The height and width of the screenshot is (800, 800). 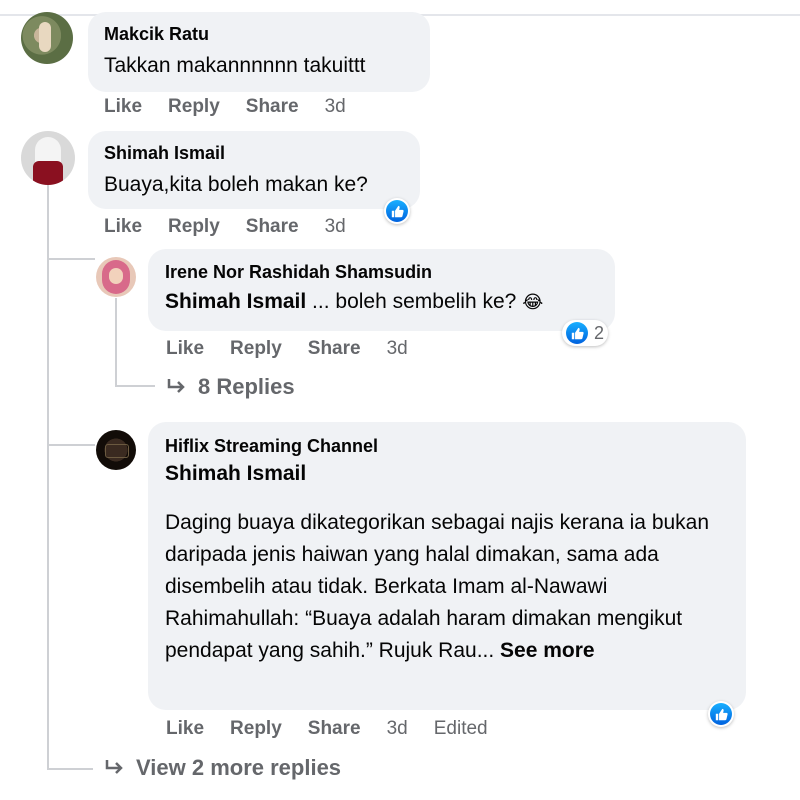 I want to click on laughing-emoji-icon: 😂, so click(x=532, y=302).